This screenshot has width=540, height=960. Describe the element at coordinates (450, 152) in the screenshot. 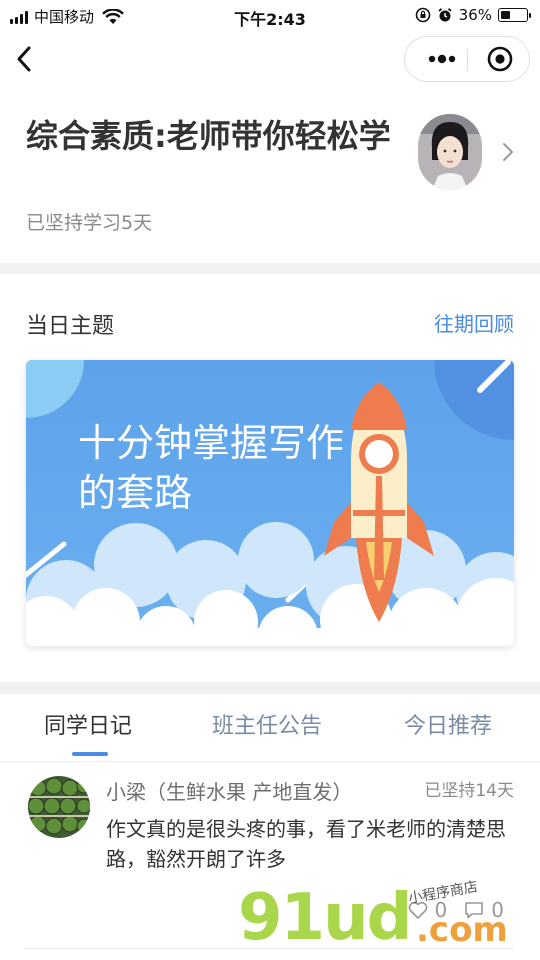

I see `teacher-avatar` at that location.